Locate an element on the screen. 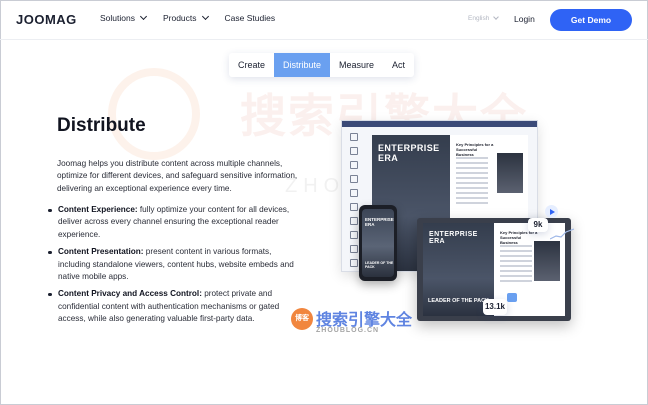 The height and width of the screenshot is (405, 648). watermark-logo is located at coordinates (154, 114).